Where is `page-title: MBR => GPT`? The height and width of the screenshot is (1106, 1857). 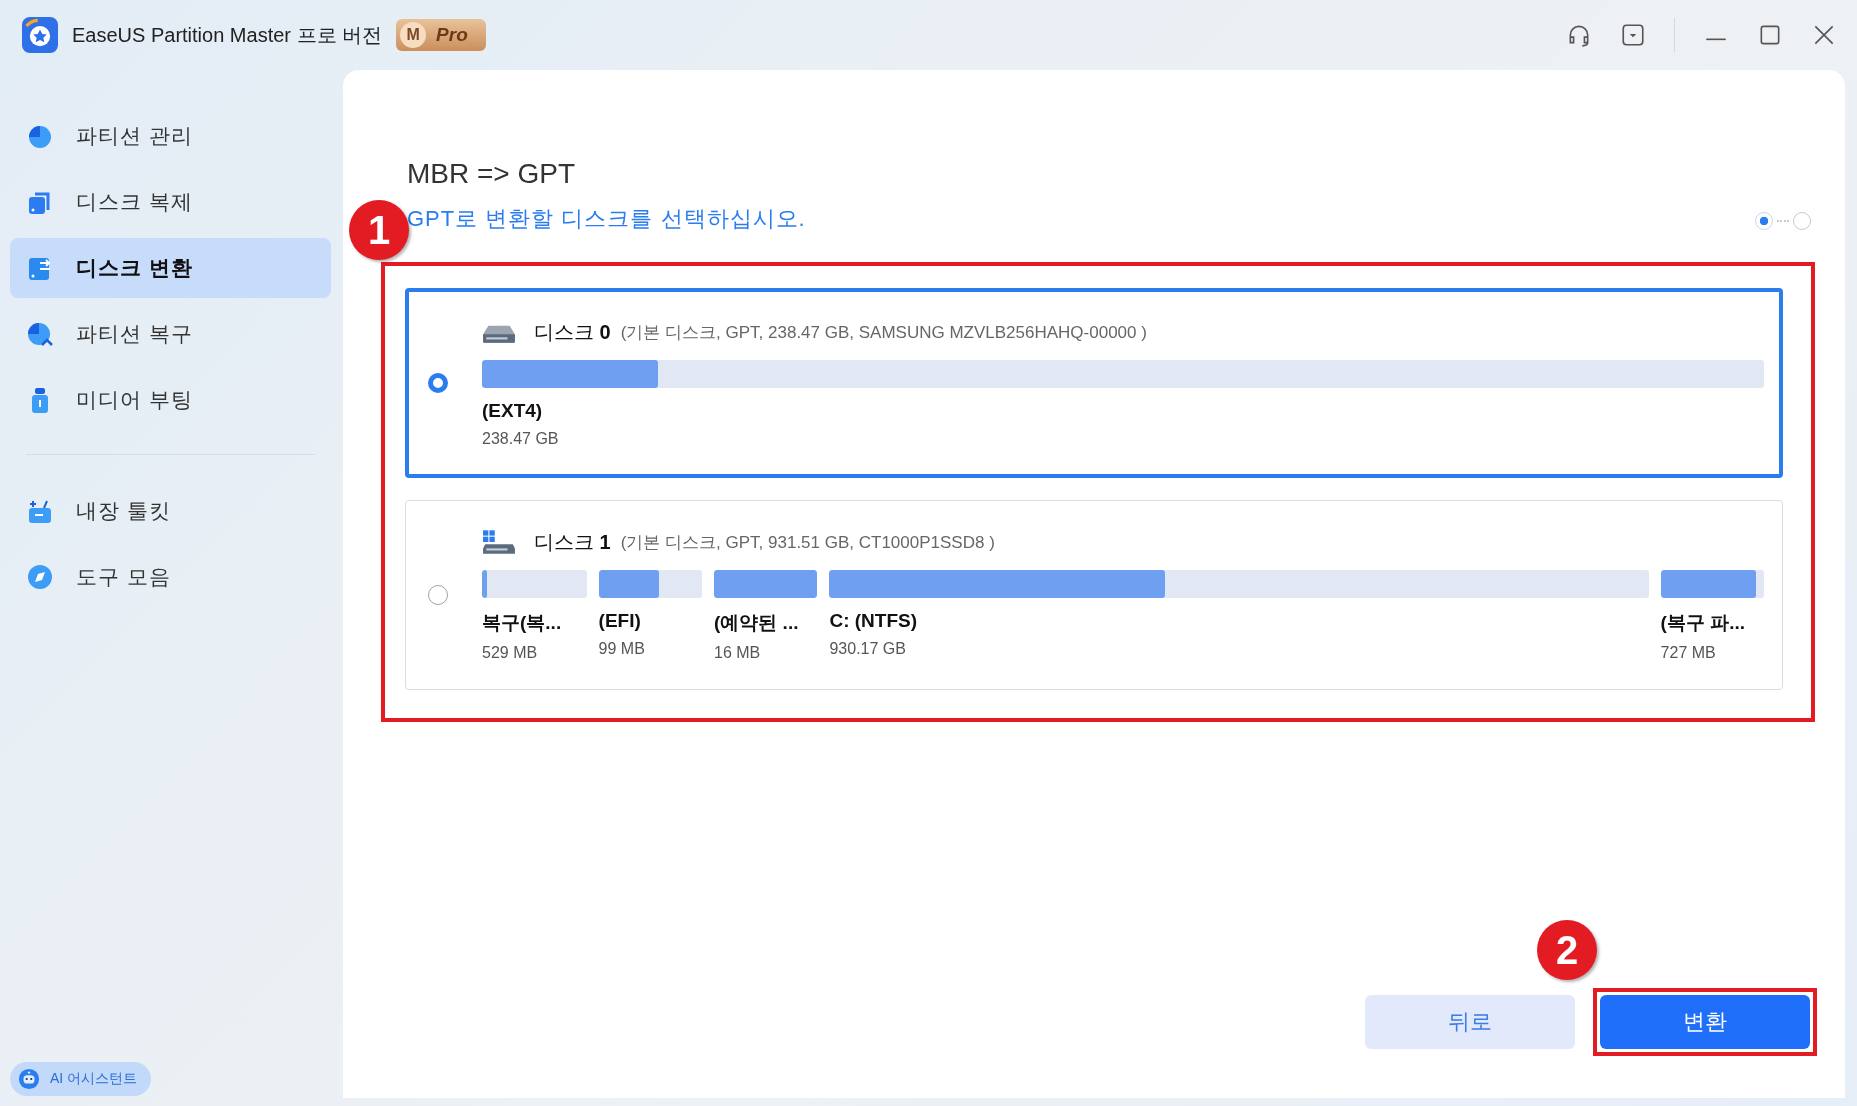
page-title: MBR => GPT is located at coordinates (492, 174).